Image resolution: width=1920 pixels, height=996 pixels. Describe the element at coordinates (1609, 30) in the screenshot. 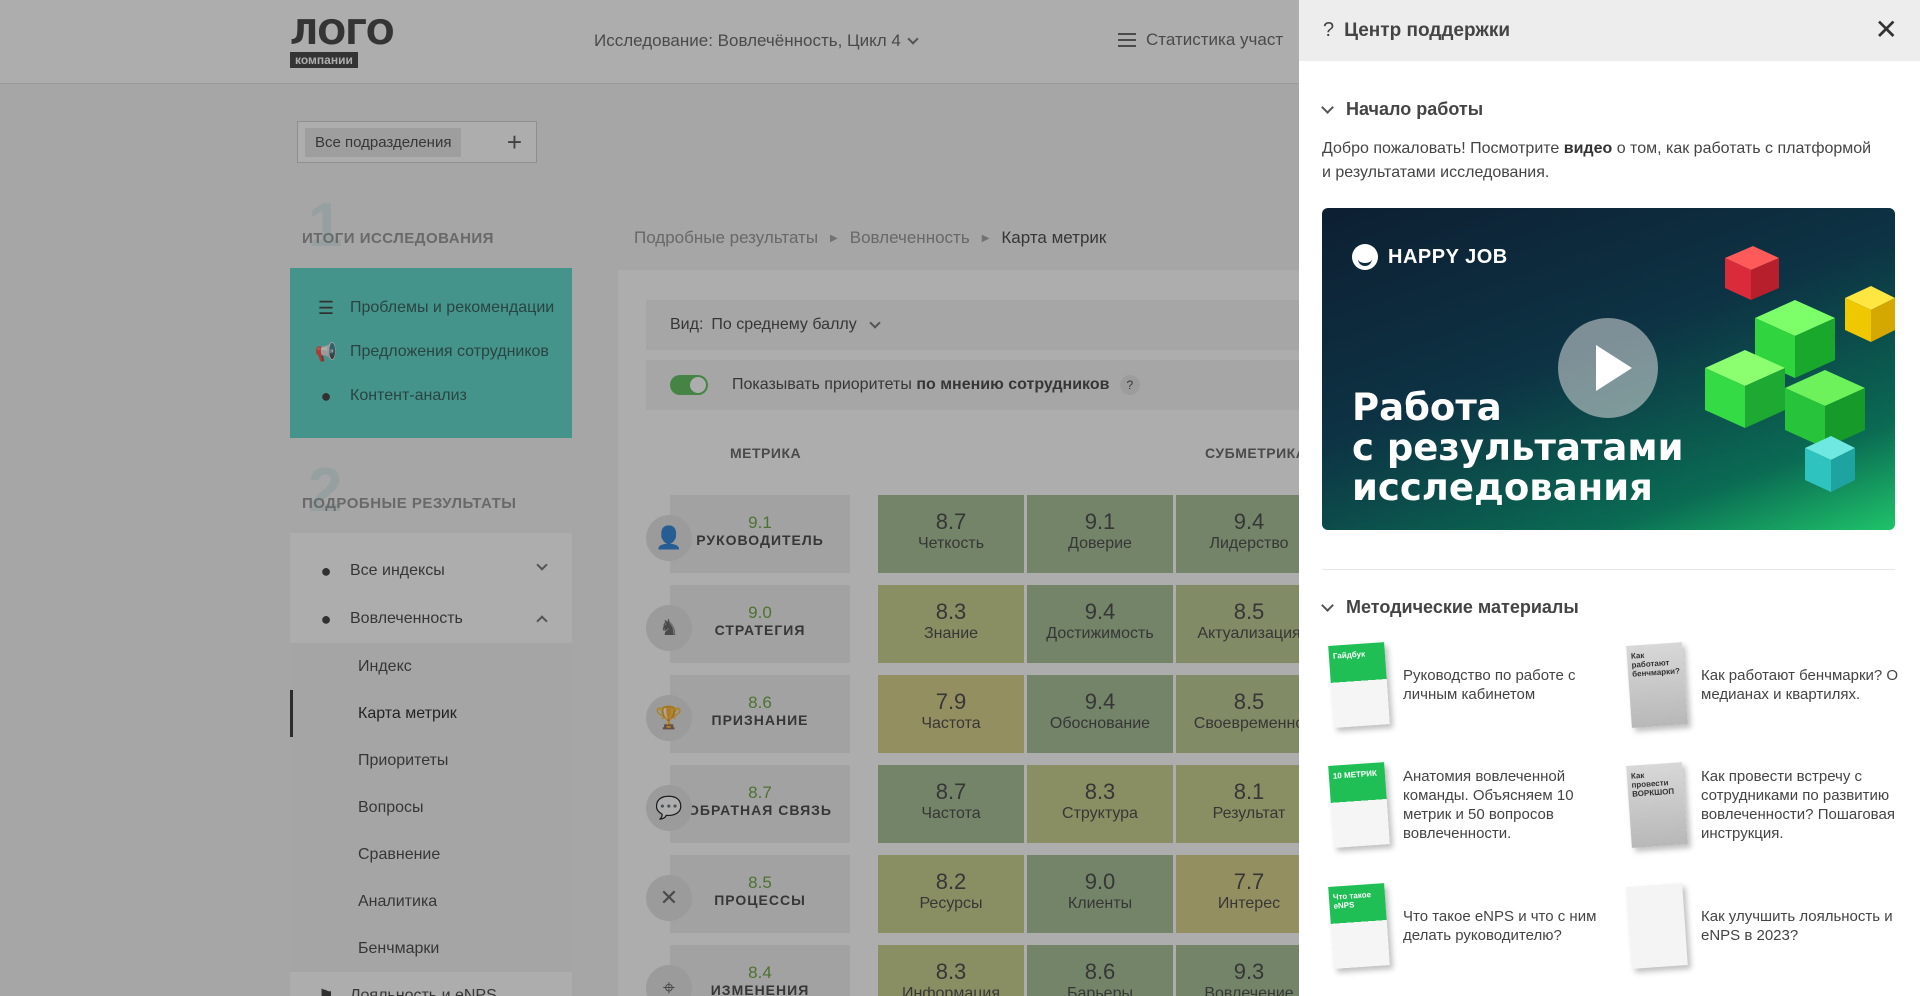

I see `panel-header: ? Центр поддержки ✕` at that location.